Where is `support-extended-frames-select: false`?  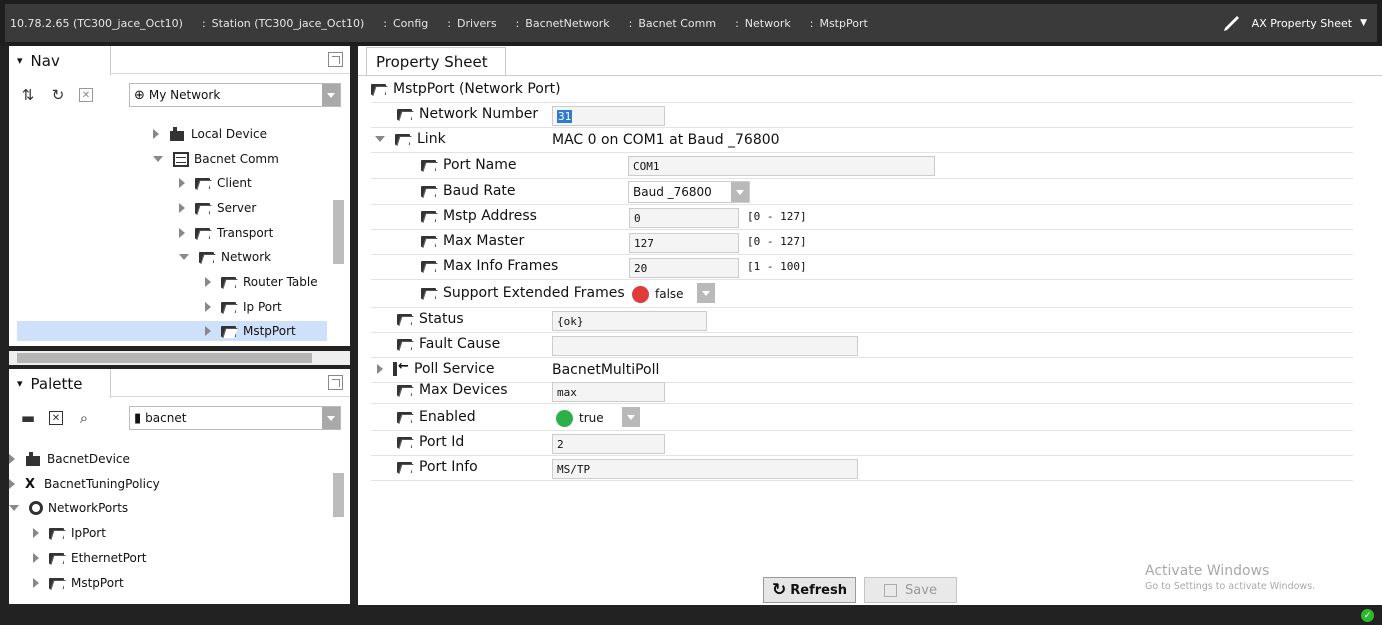
support-extended-frames-select: false is located at coordinates (673, 294).